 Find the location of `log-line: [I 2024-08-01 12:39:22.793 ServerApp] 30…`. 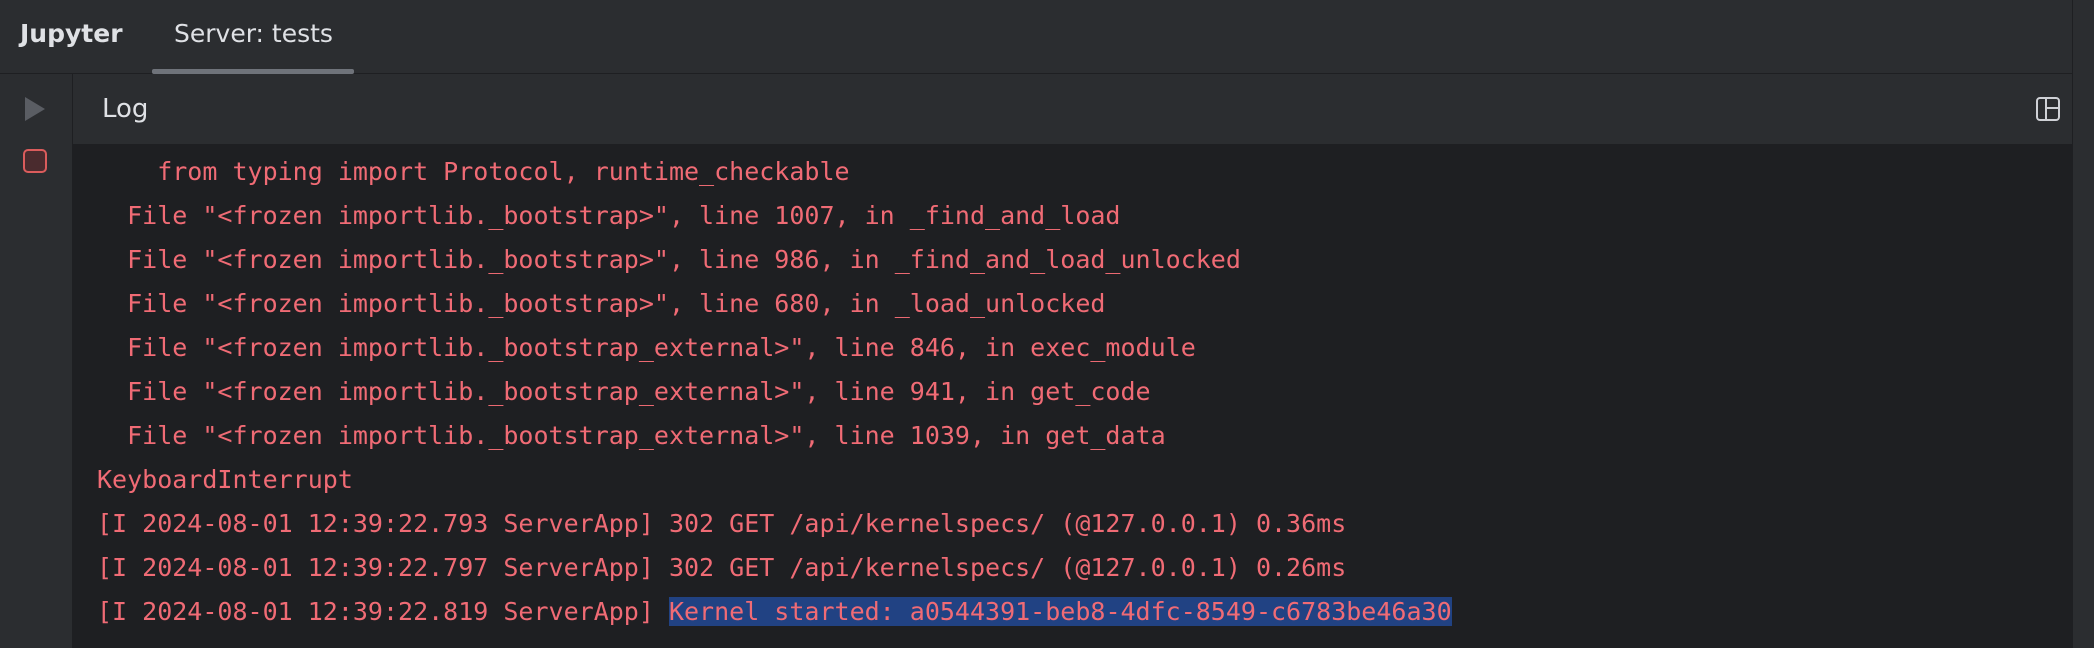

log-line: [I 2024-08-01 12:39:22.793 ServerApp] 30… is located at coordinates (722, 523).